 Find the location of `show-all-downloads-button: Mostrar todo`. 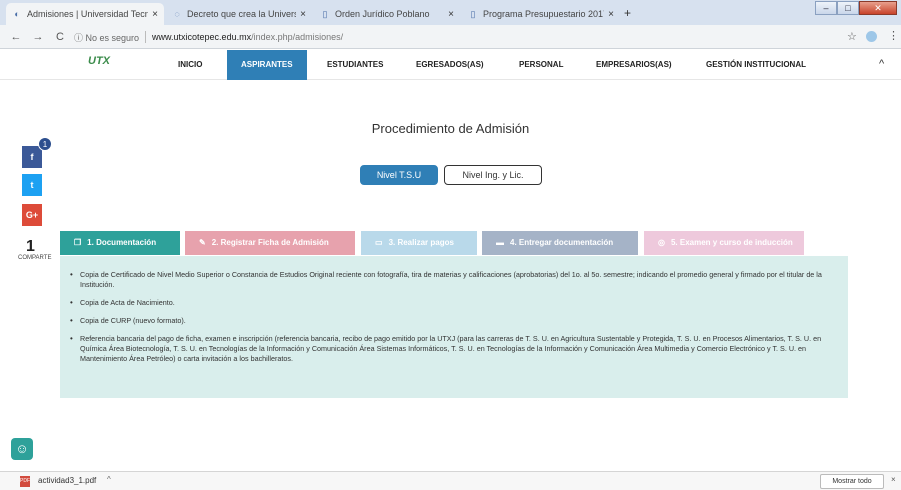

show-all-downloads-button: Mostrar todo is located at coordinates (852, 481).